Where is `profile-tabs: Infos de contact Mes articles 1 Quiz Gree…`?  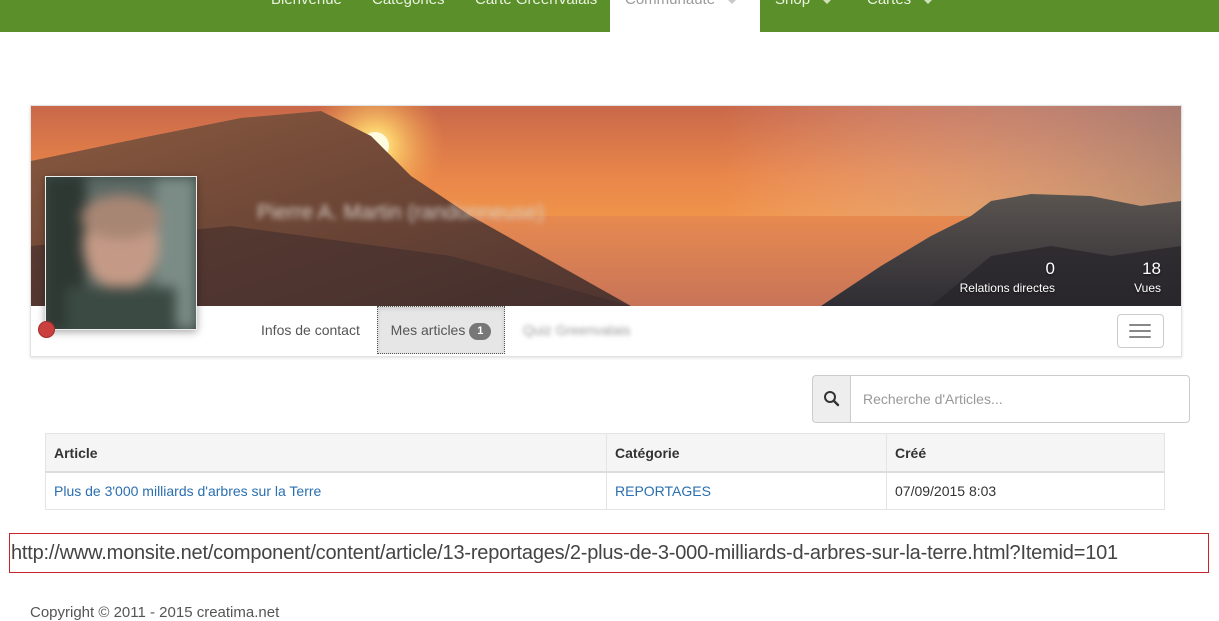 profile-tabs: Infos de contact Mes articles 1 Quiz Gree… is located at coordinates (606, 331).